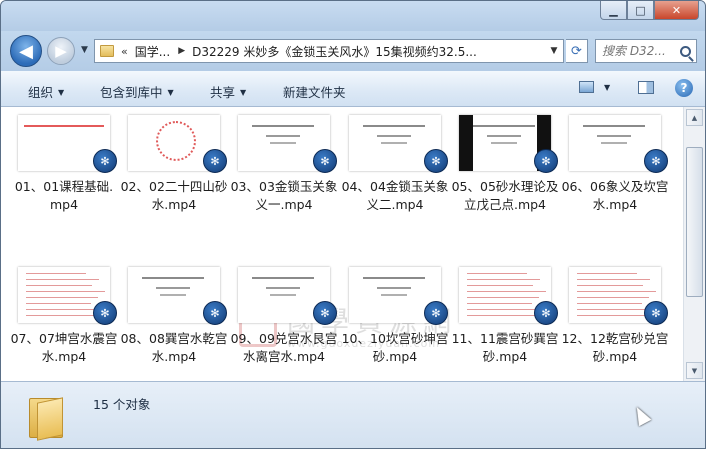 Image resolution: width=706 pixels, height=449 pixels. I want to click on file-item: ✻ 05、05砂水理论及立戊己点.mp4, so click(505, 174).